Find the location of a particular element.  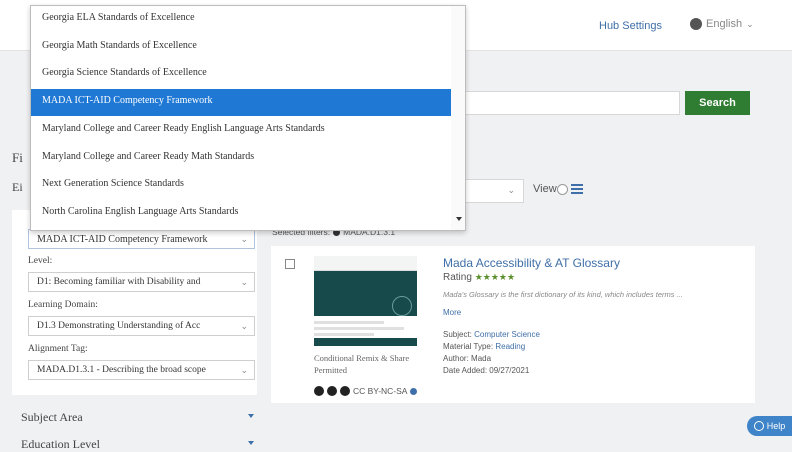

subject-row: Subject: Computer Science is located at coordinates (491, 334).